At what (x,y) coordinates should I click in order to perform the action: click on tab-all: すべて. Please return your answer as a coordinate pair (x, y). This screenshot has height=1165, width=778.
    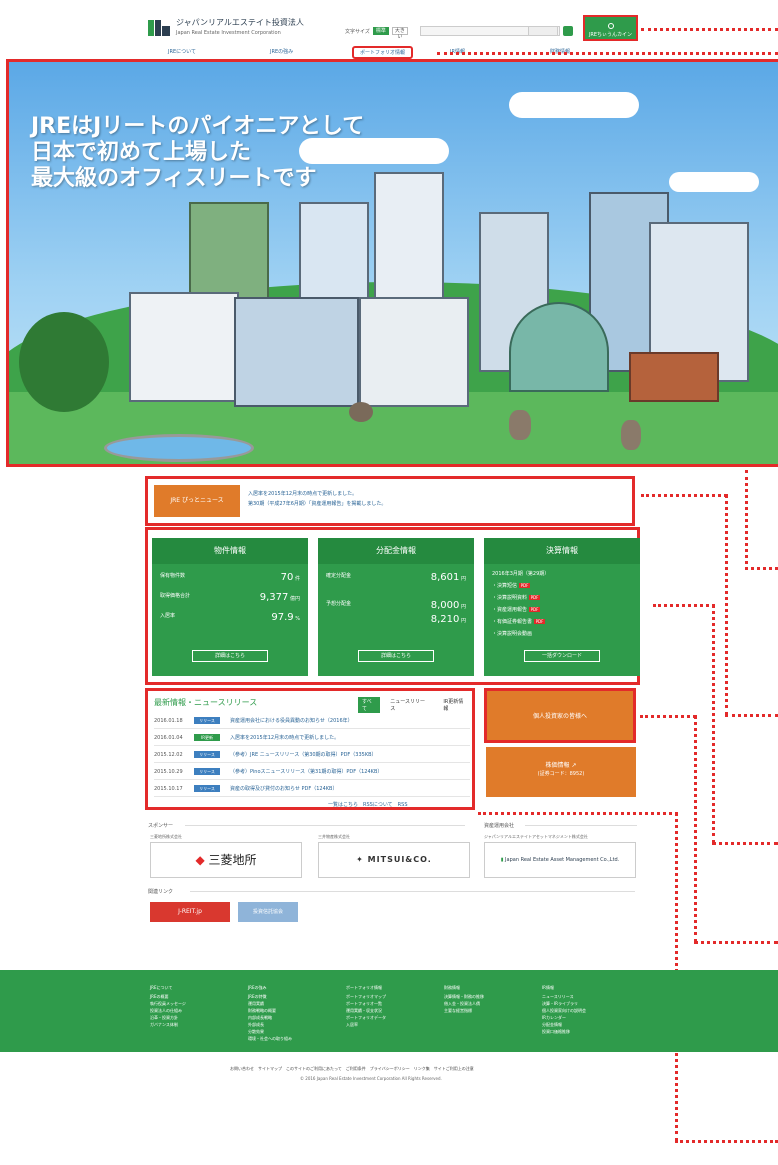
    Looking at the image, I should click on (369, 705).